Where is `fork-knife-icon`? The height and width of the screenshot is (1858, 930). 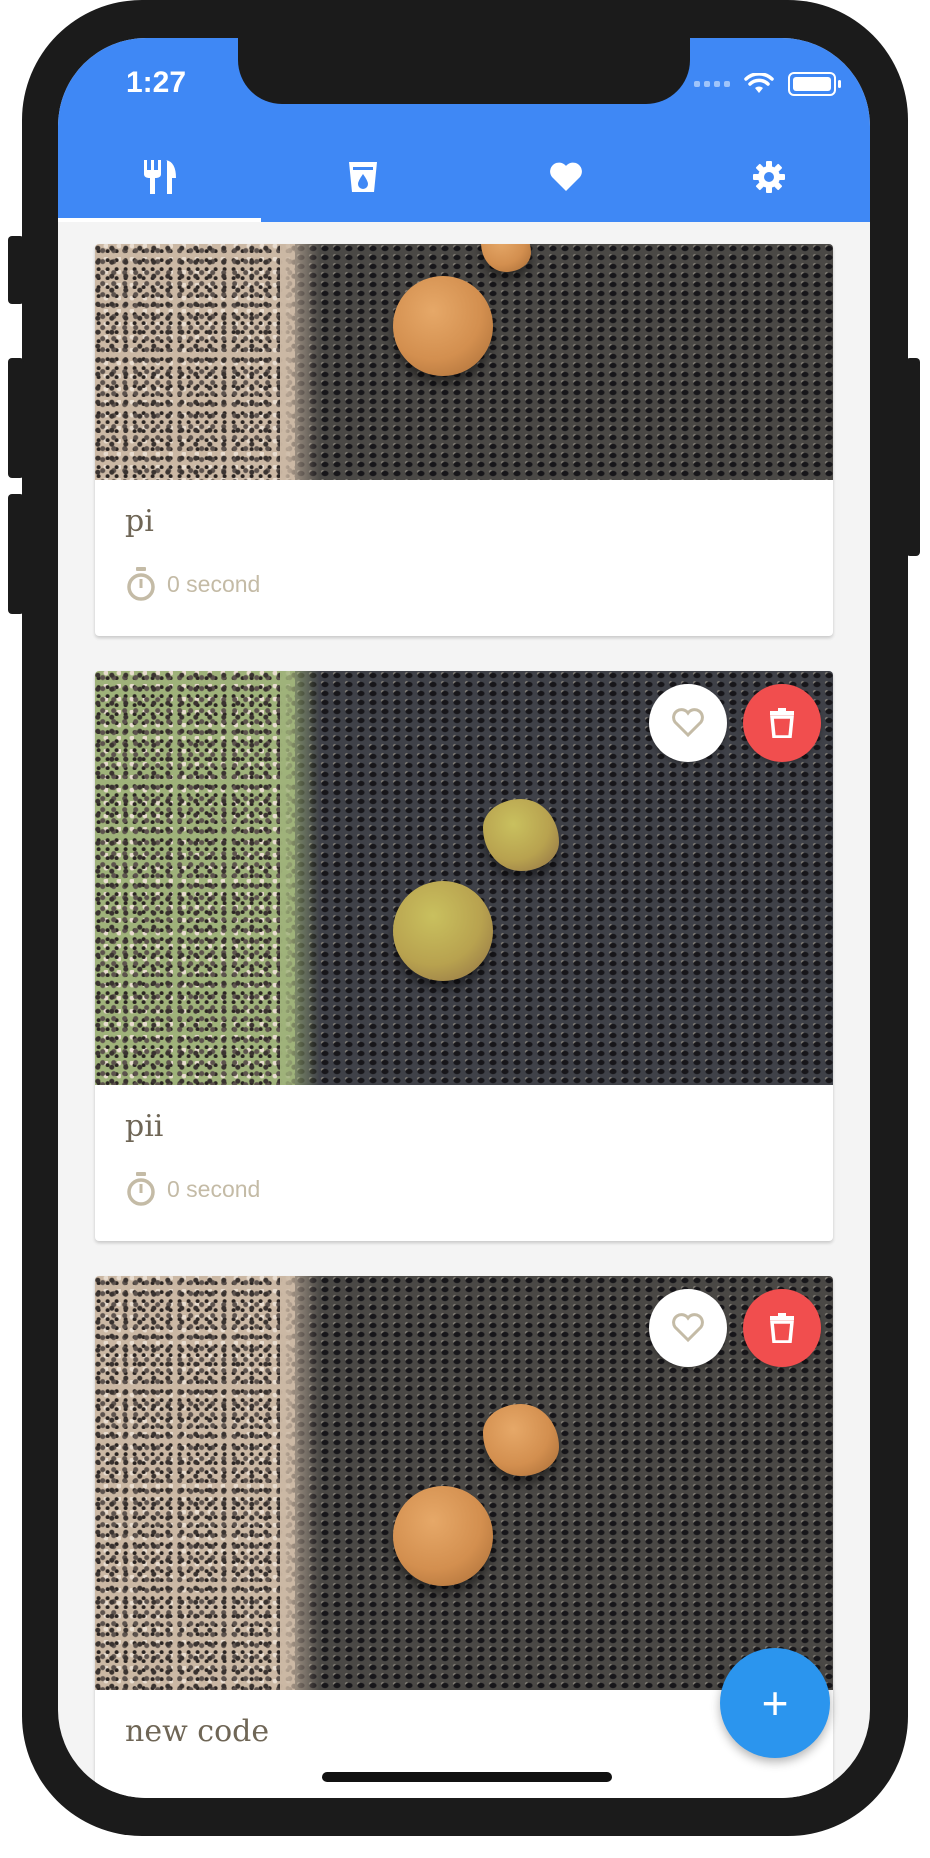
fork-knife-icon is located at coordinates (159, 177).